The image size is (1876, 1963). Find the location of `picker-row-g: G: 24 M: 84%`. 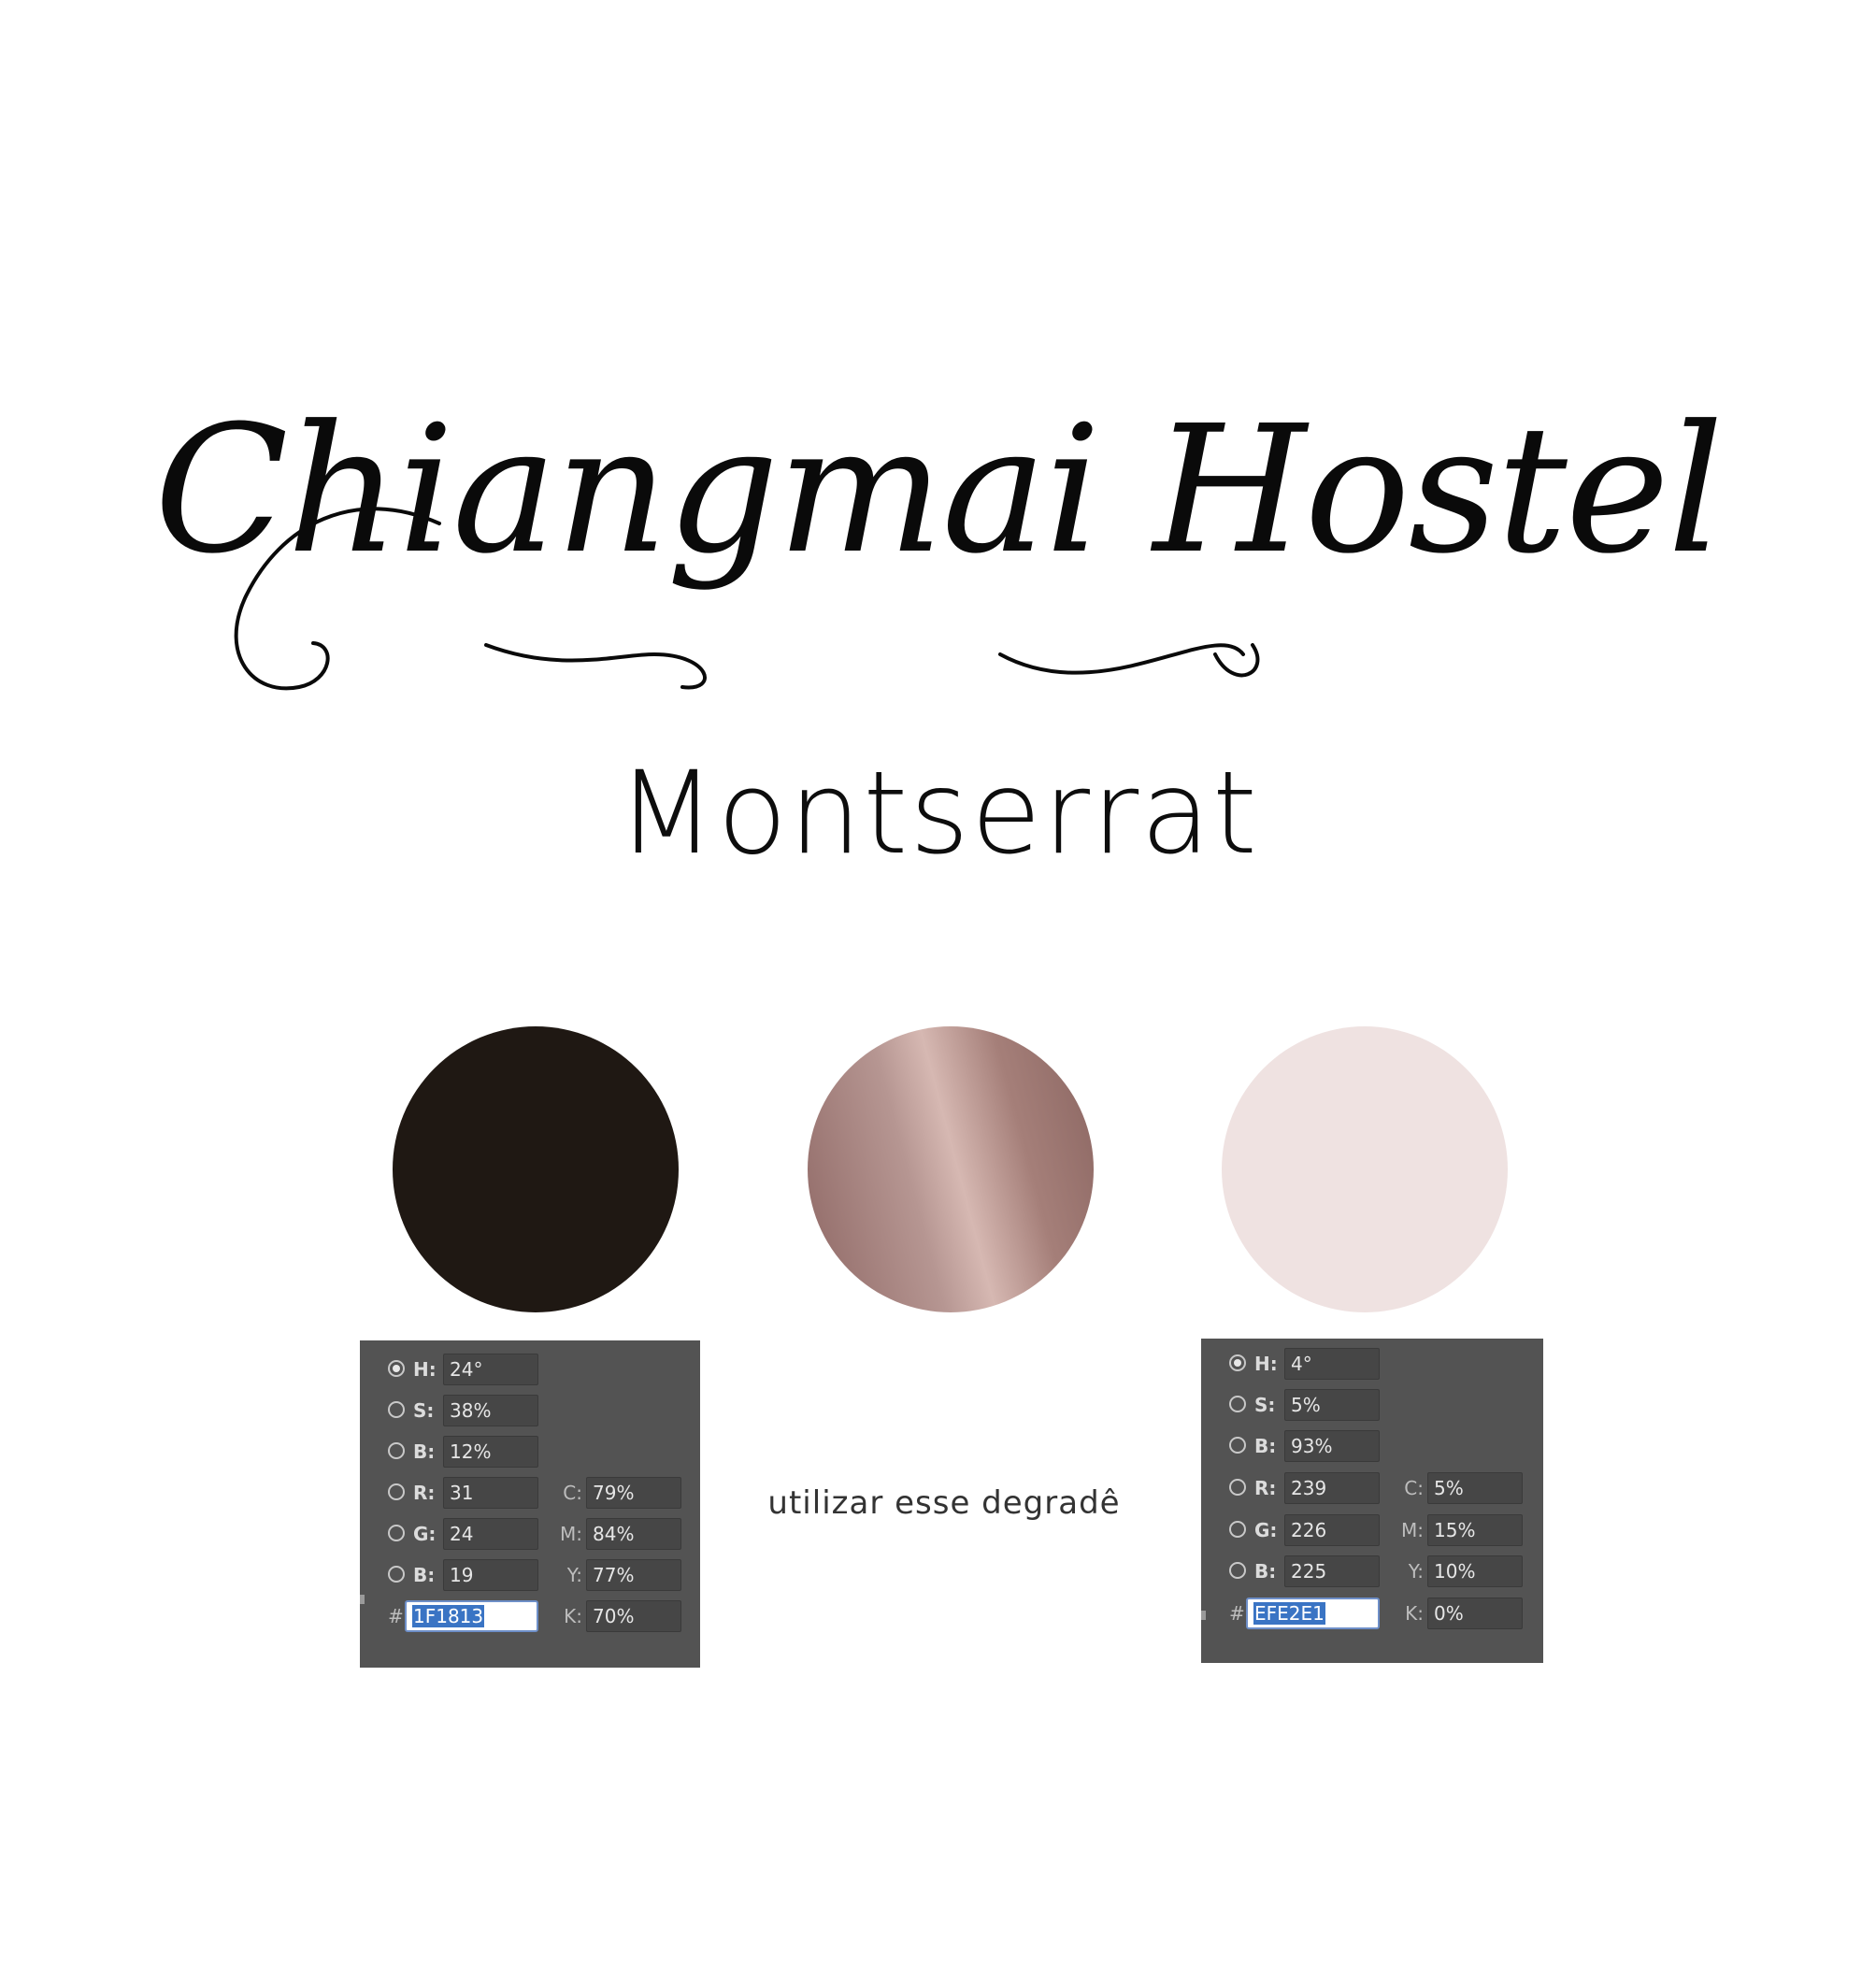

picker-row-g: G: 24 M: 84% is located at coordinates (530, 1534).